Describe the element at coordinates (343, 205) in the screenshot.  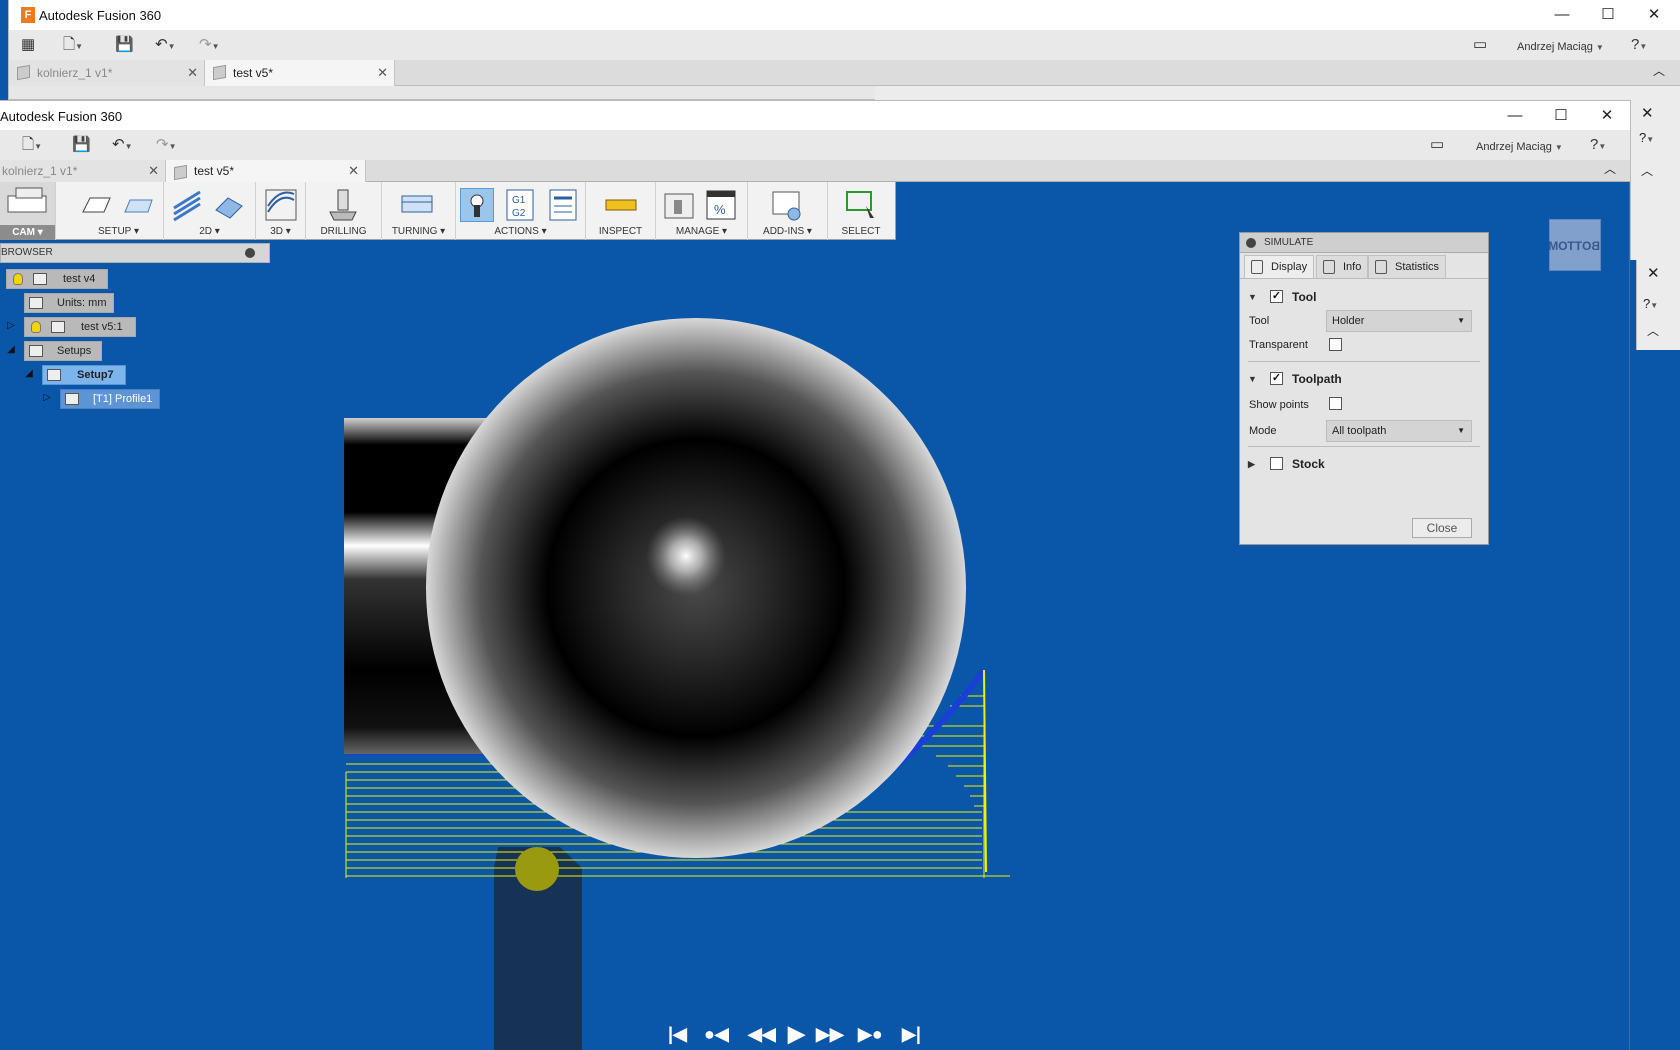
I see `drill-icon` at that location.